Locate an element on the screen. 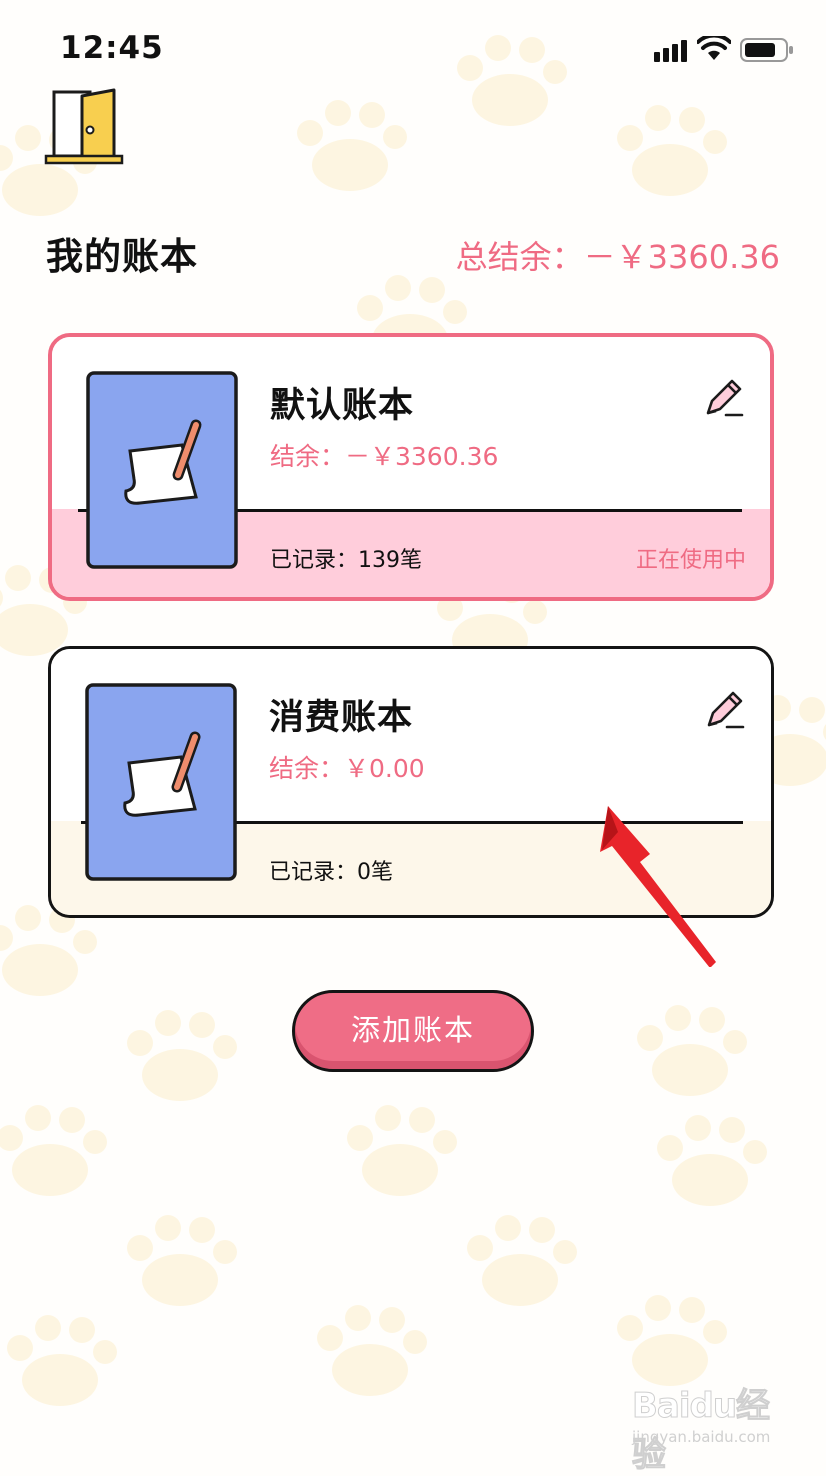 This screenshot has height=1476, width=826. status-time: 12:45 is located at coordinates (112, 48).